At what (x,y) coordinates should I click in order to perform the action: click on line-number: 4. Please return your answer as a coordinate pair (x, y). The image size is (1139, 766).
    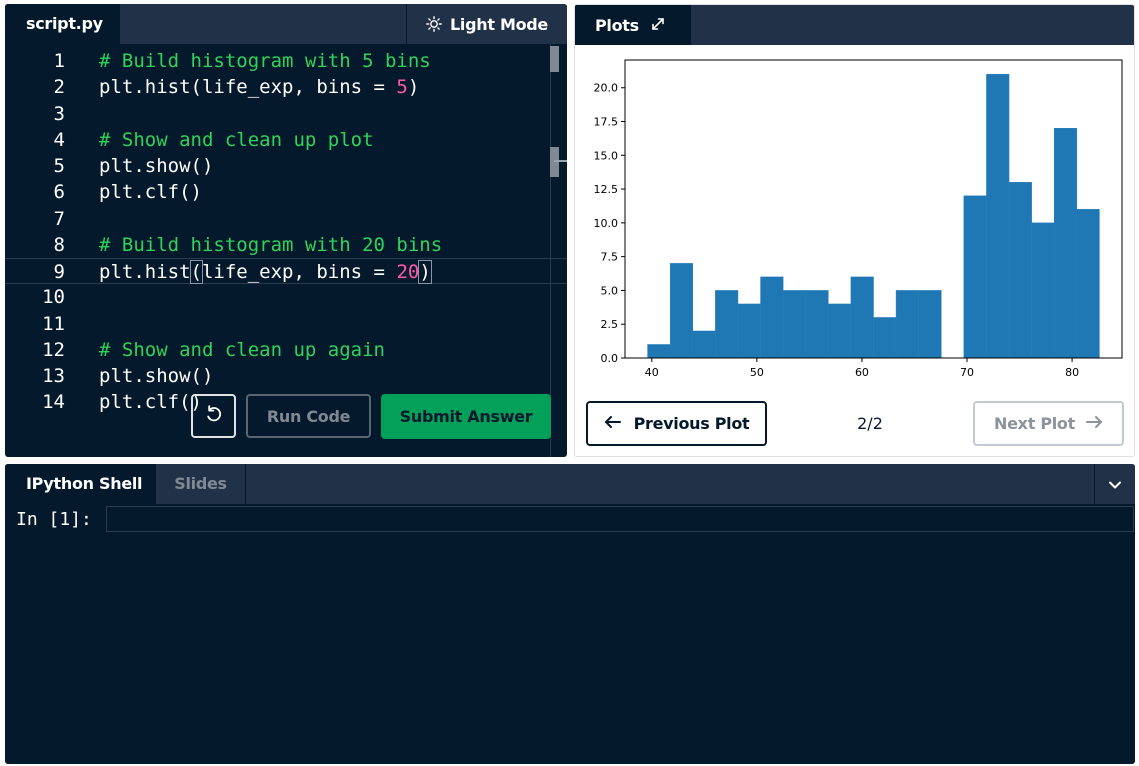
    Looking at the image, I should click on (59, 140).